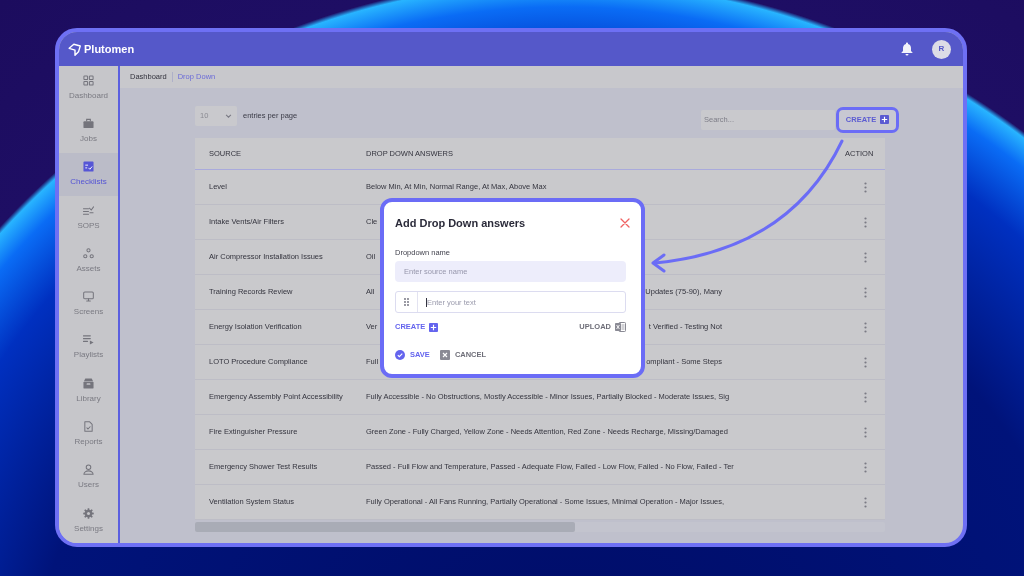 The width and height of the screenshot is (1024, 576). I want to click on sidebar-item: Jobs, so click(88, 131).